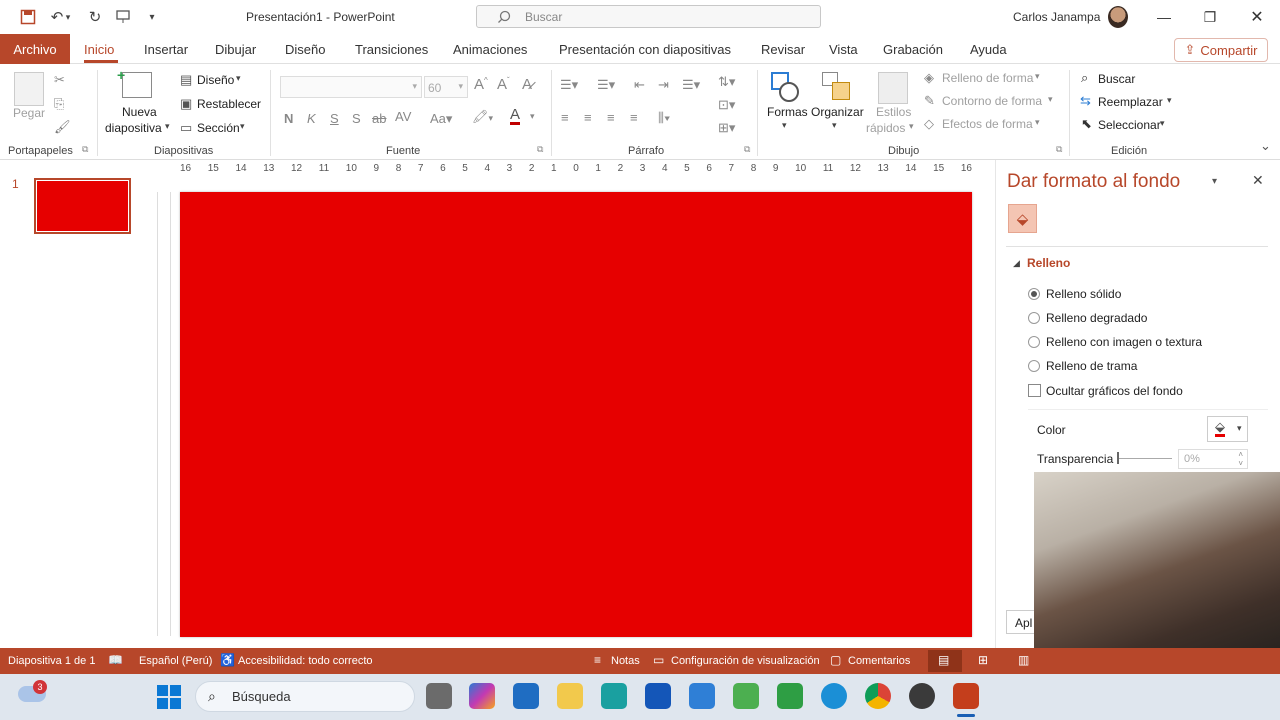 This screenshot has width=1280, height=720. What do you see at coordinates (992, 101) in the screenshot?
I see `shape-outline-button: Contorno de forma` at bounding box center [992, 101].